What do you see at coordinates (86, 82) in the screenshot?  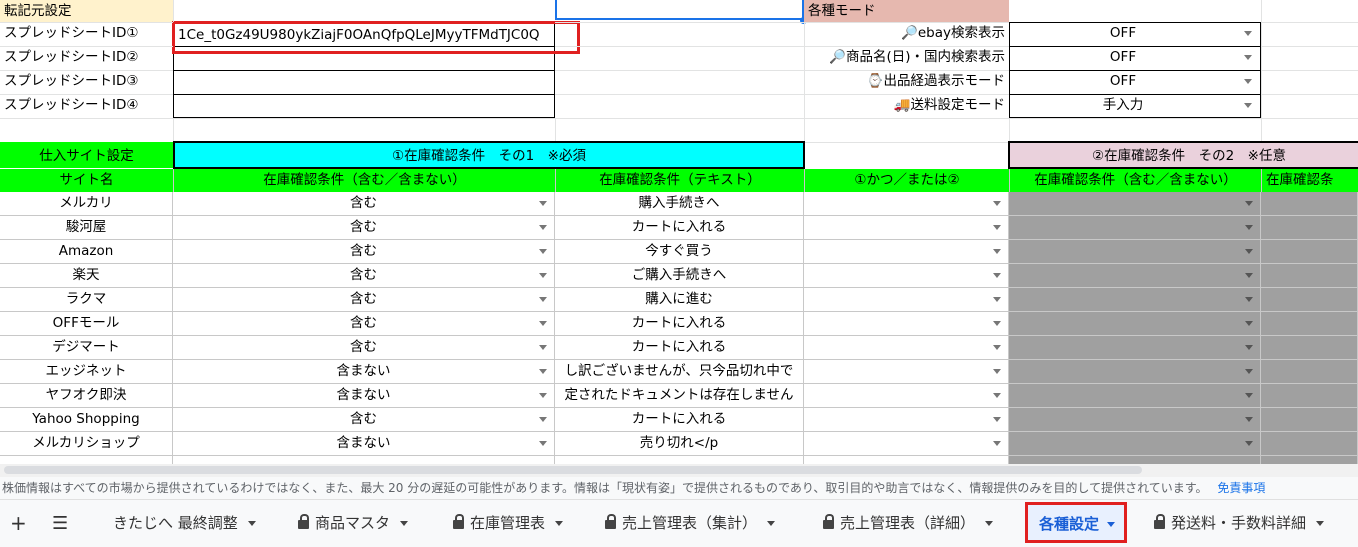 I see `sheet-id-label-3: スプレッドシートID③` at bounding box center [86, 82].